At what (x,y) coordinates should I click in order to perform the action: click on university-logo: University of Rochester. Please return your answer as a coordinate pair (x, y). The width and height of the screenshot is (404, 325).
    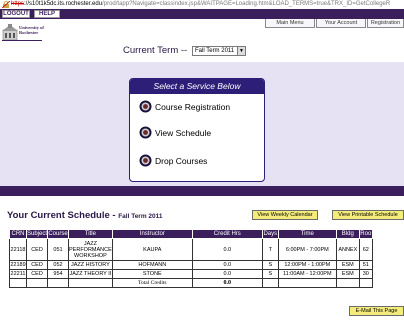
    Looking at the image, I should click on (30, 34).